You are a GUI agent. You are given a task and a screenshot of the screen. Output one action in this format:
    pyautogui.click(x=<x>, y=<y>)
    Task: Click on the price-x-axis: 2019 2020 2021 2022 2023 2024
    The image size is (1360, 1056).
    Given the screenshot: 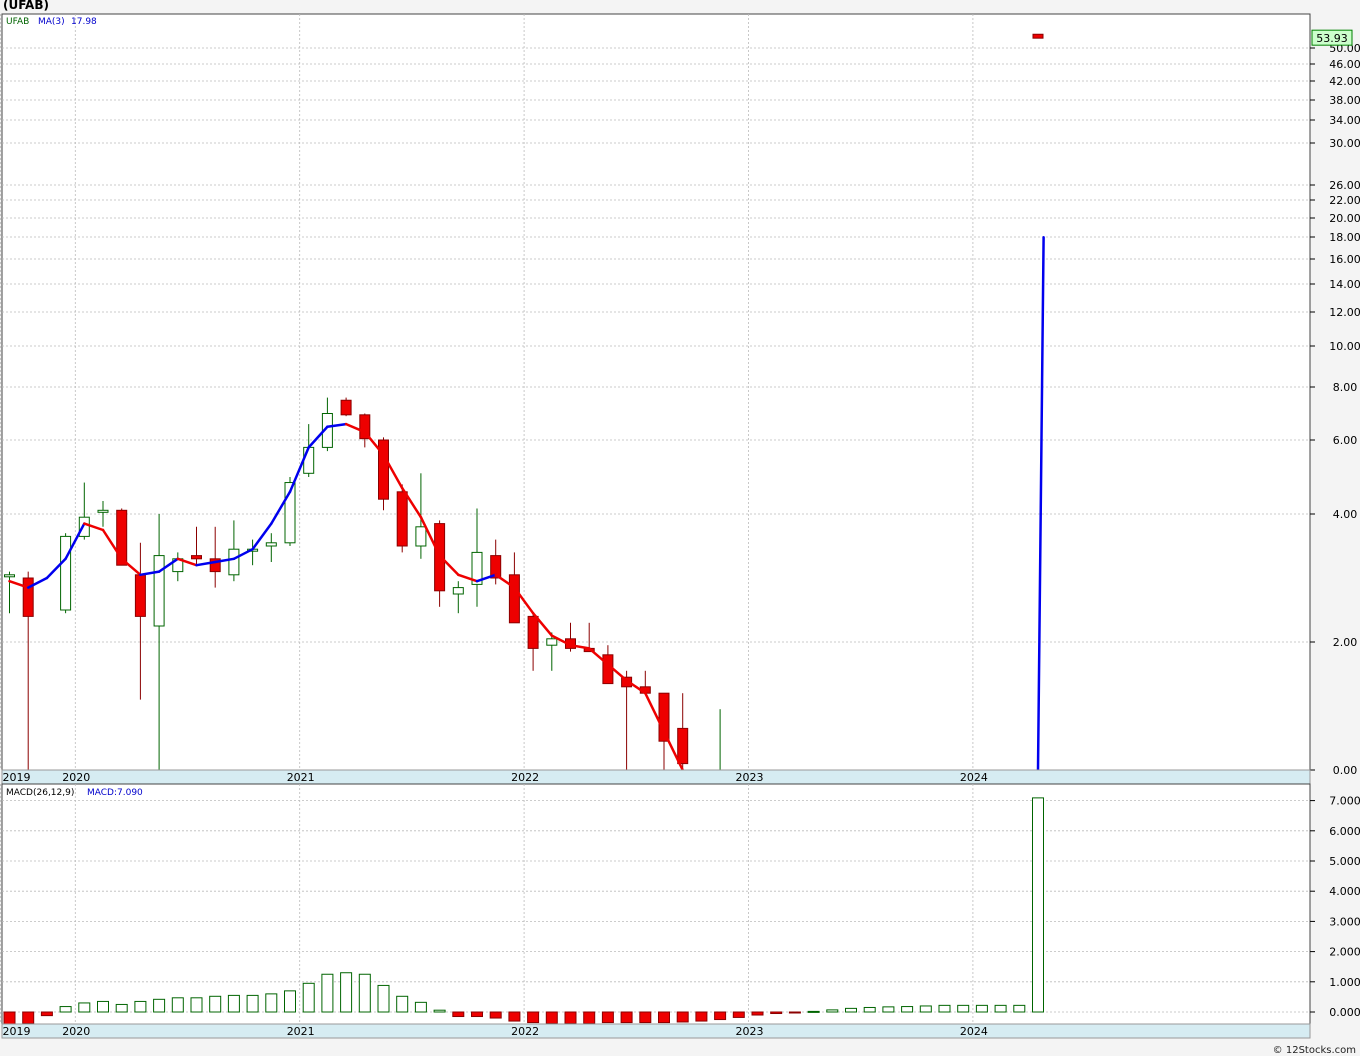 What is the action you would take?
    pyautogui.click(x=656, y=777)
    